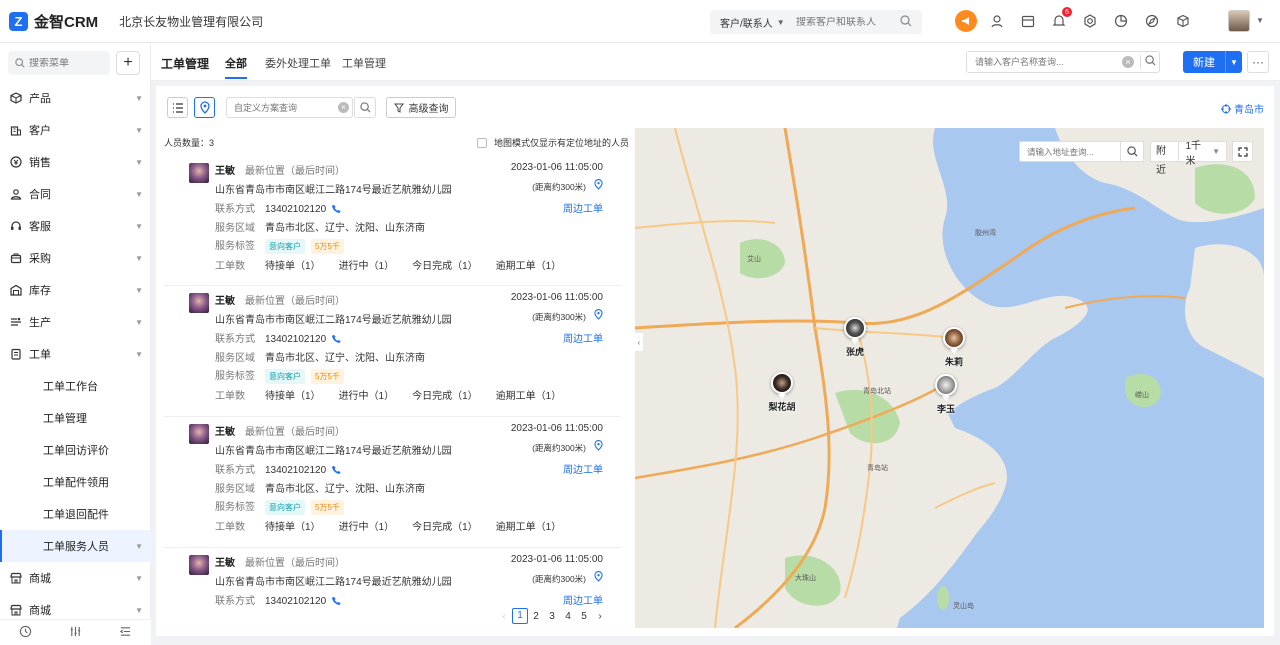 The image size is (1280, 645). I want to click on explore-icon, so click(1152, 21).